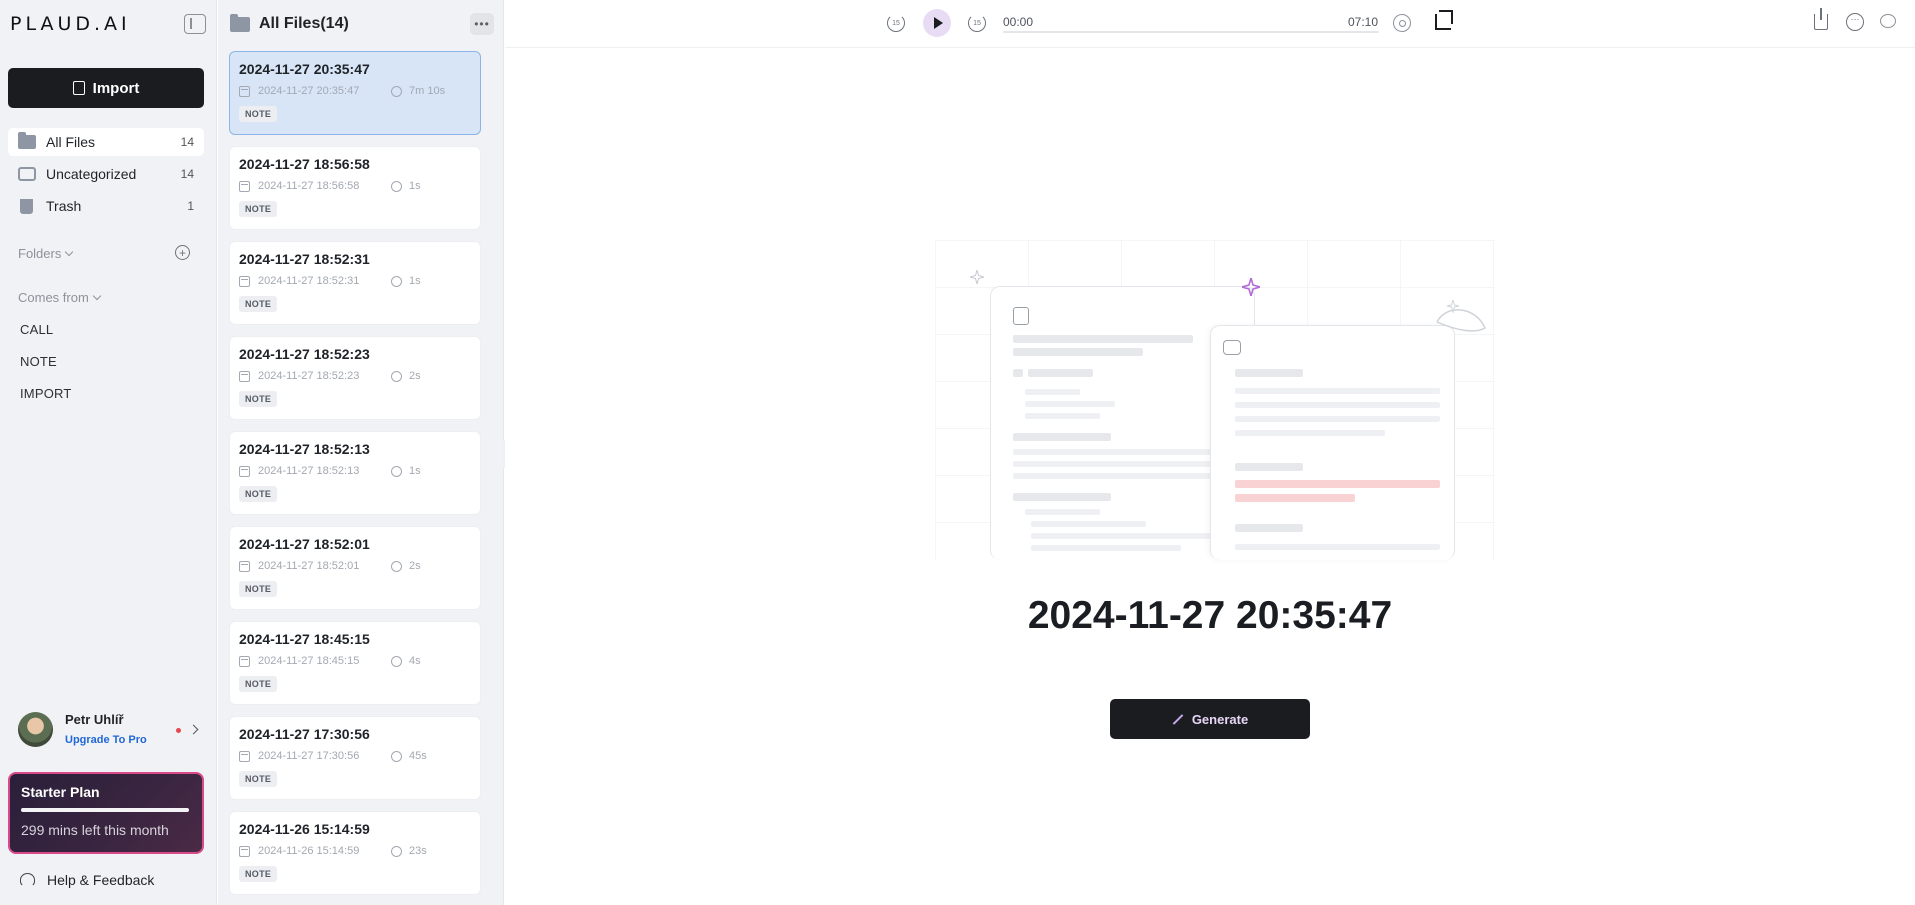 Image resolution: width=1915 pixels, height=905 pixels. What do you see at coordinates (304, 69) in the screenshot?
I see `file-card-title: 2024-11-27 20:35:47` at bounding box center [304, 69].